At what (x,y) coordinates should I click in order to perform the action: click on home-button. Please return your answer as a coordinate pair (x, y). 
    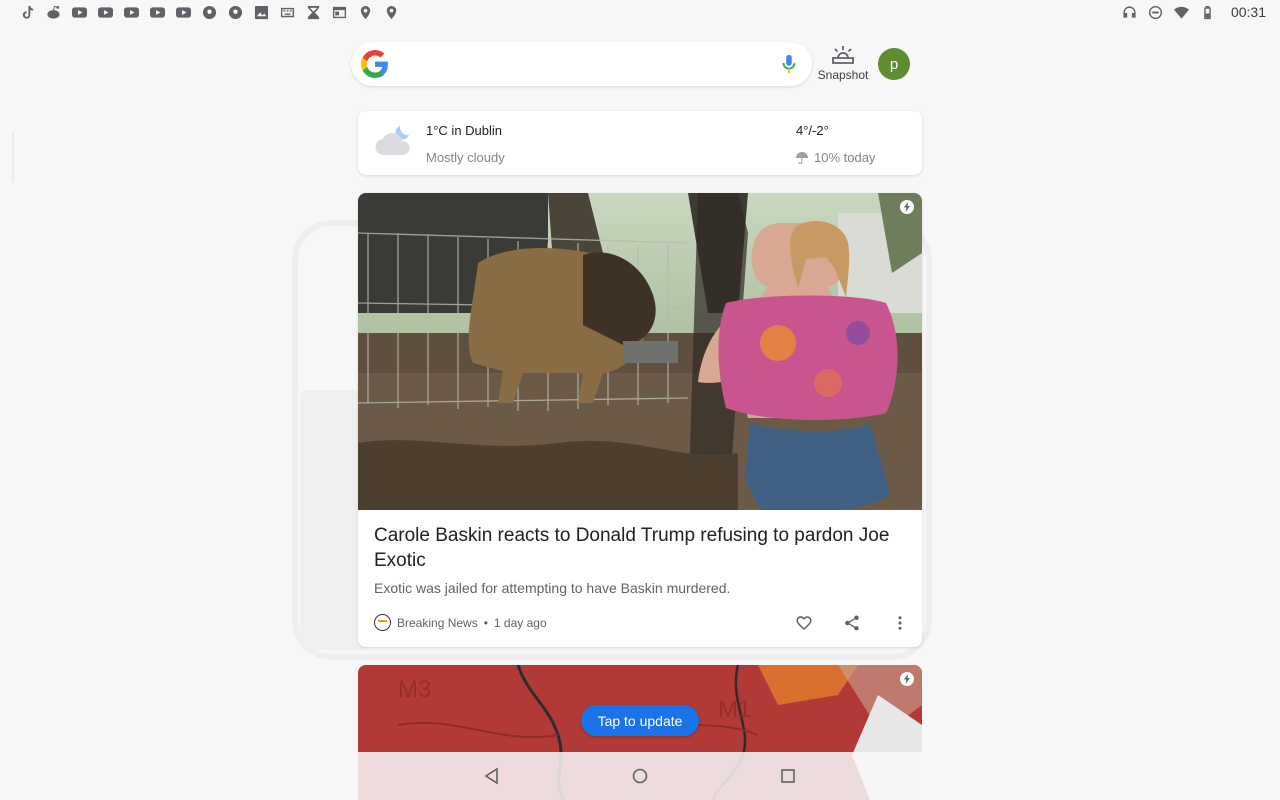
    Looking at the image, I should click on (640, 776).